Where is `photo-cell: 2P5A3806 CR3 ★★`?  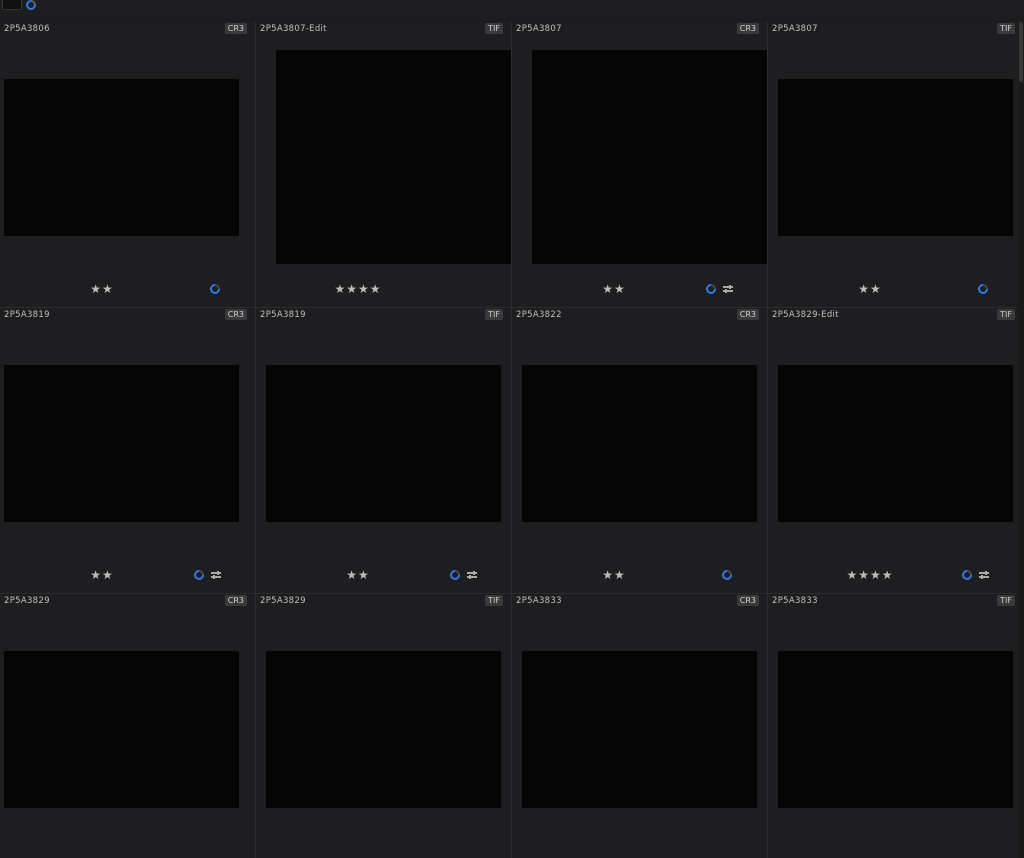
photo-cell: 2P5A3806 CR3 ★★ is located at coordinates (128, 165).